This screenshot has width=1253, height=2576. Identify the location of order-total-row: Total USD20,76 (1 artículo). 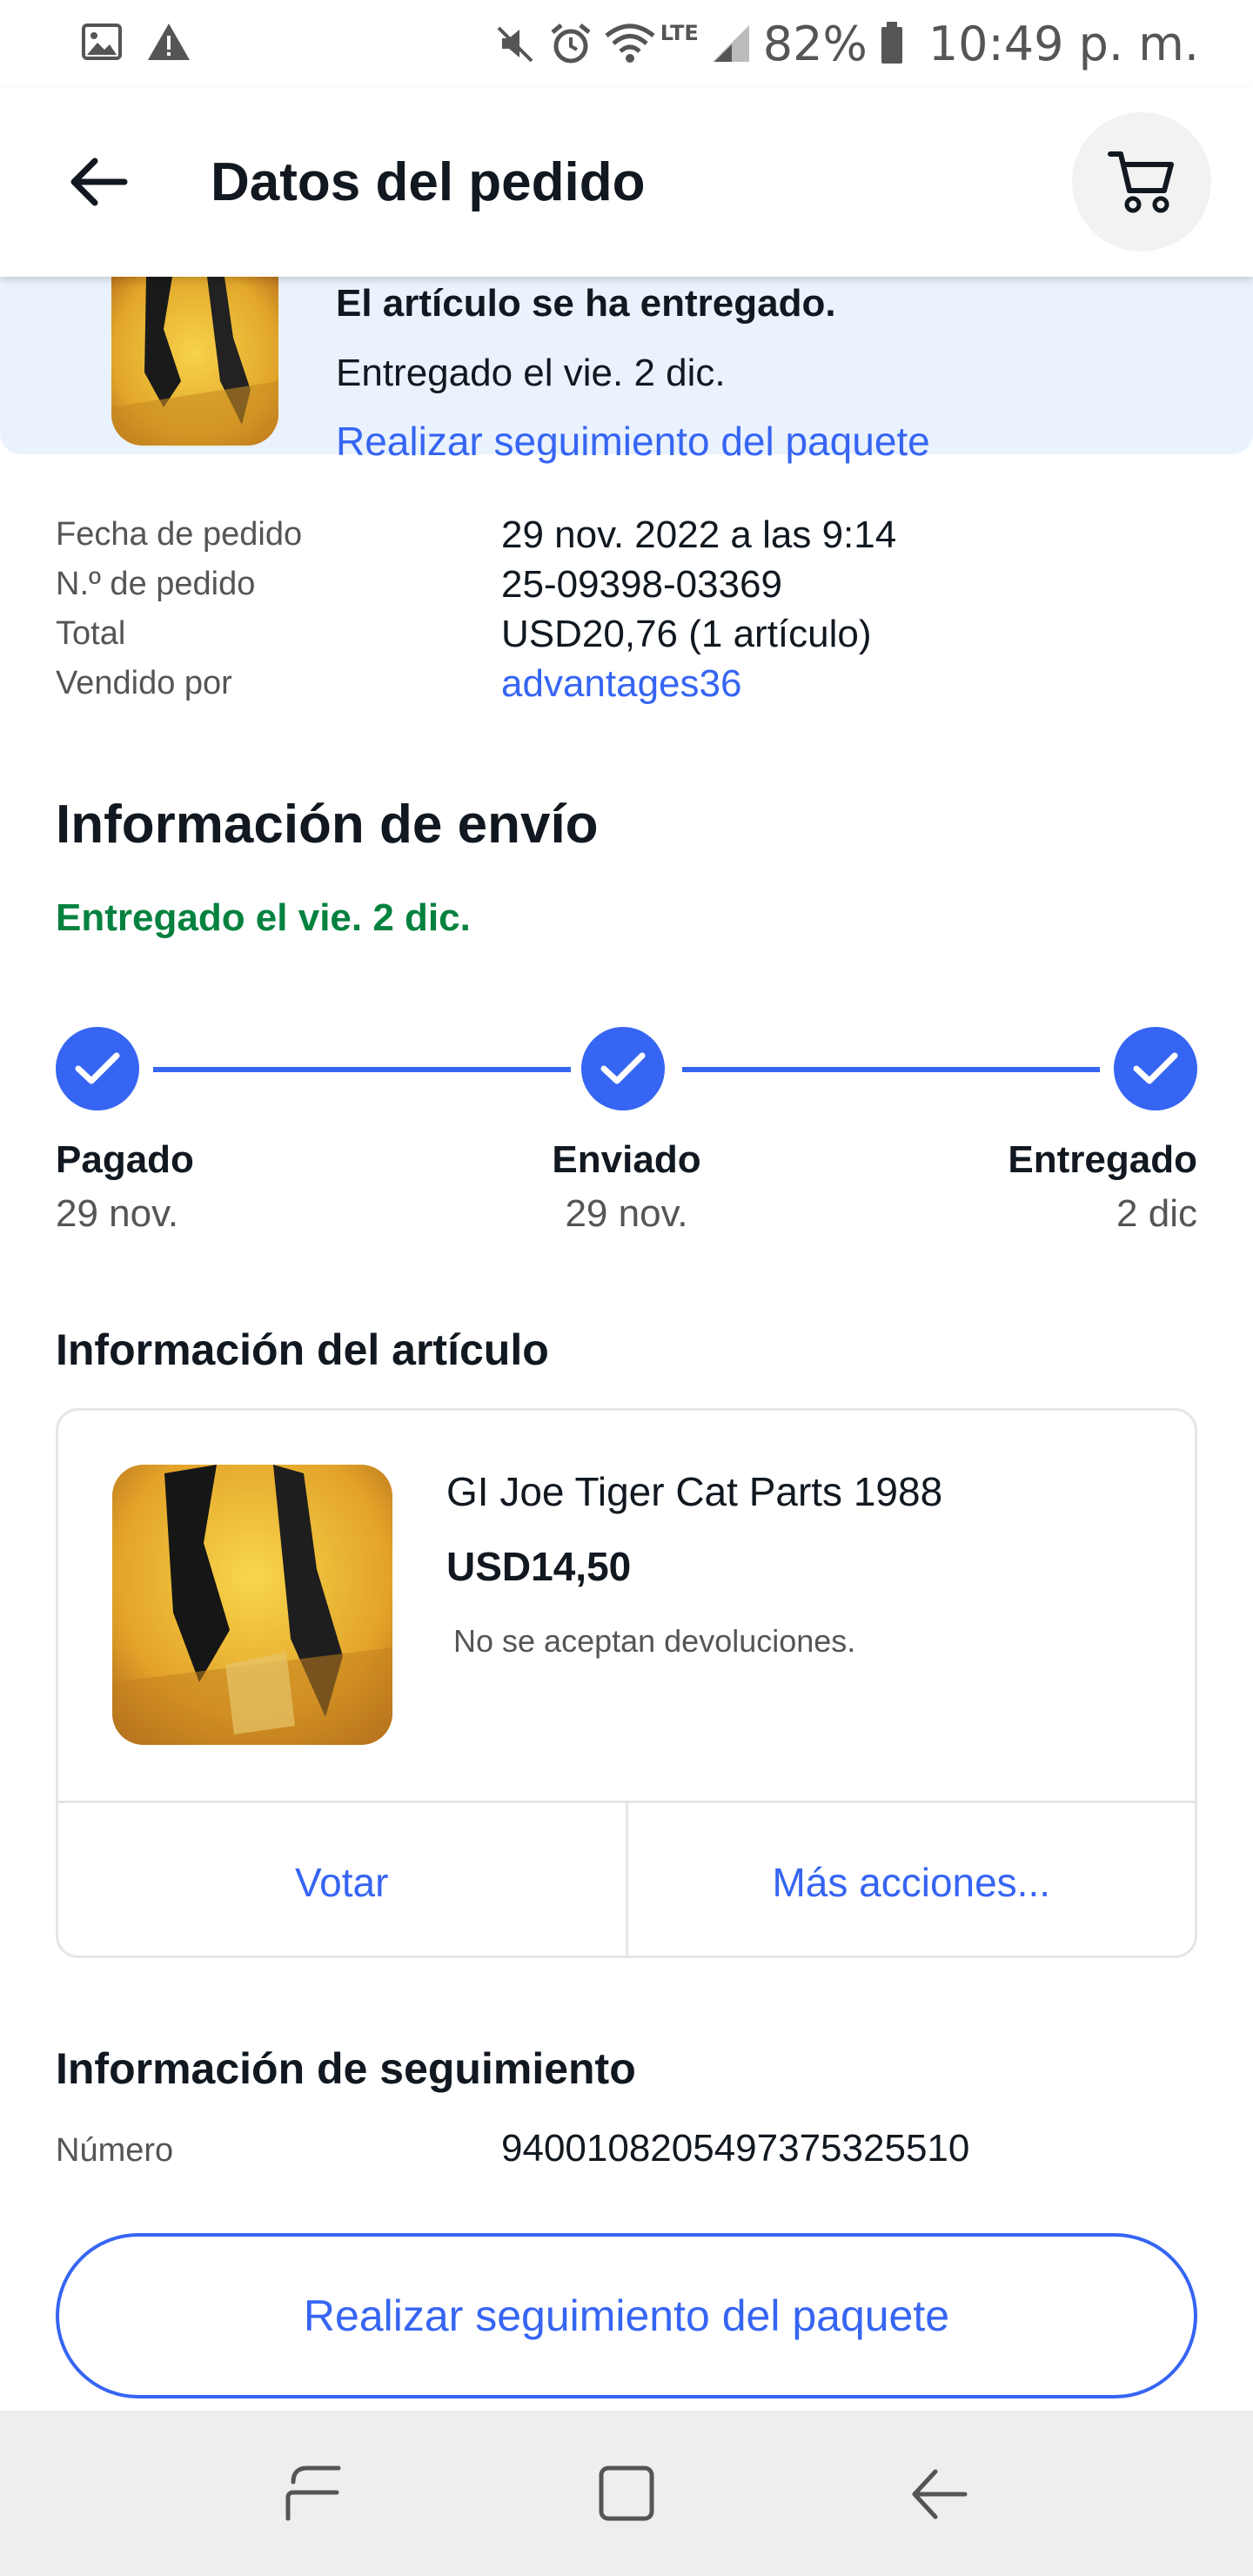
(630, 634).